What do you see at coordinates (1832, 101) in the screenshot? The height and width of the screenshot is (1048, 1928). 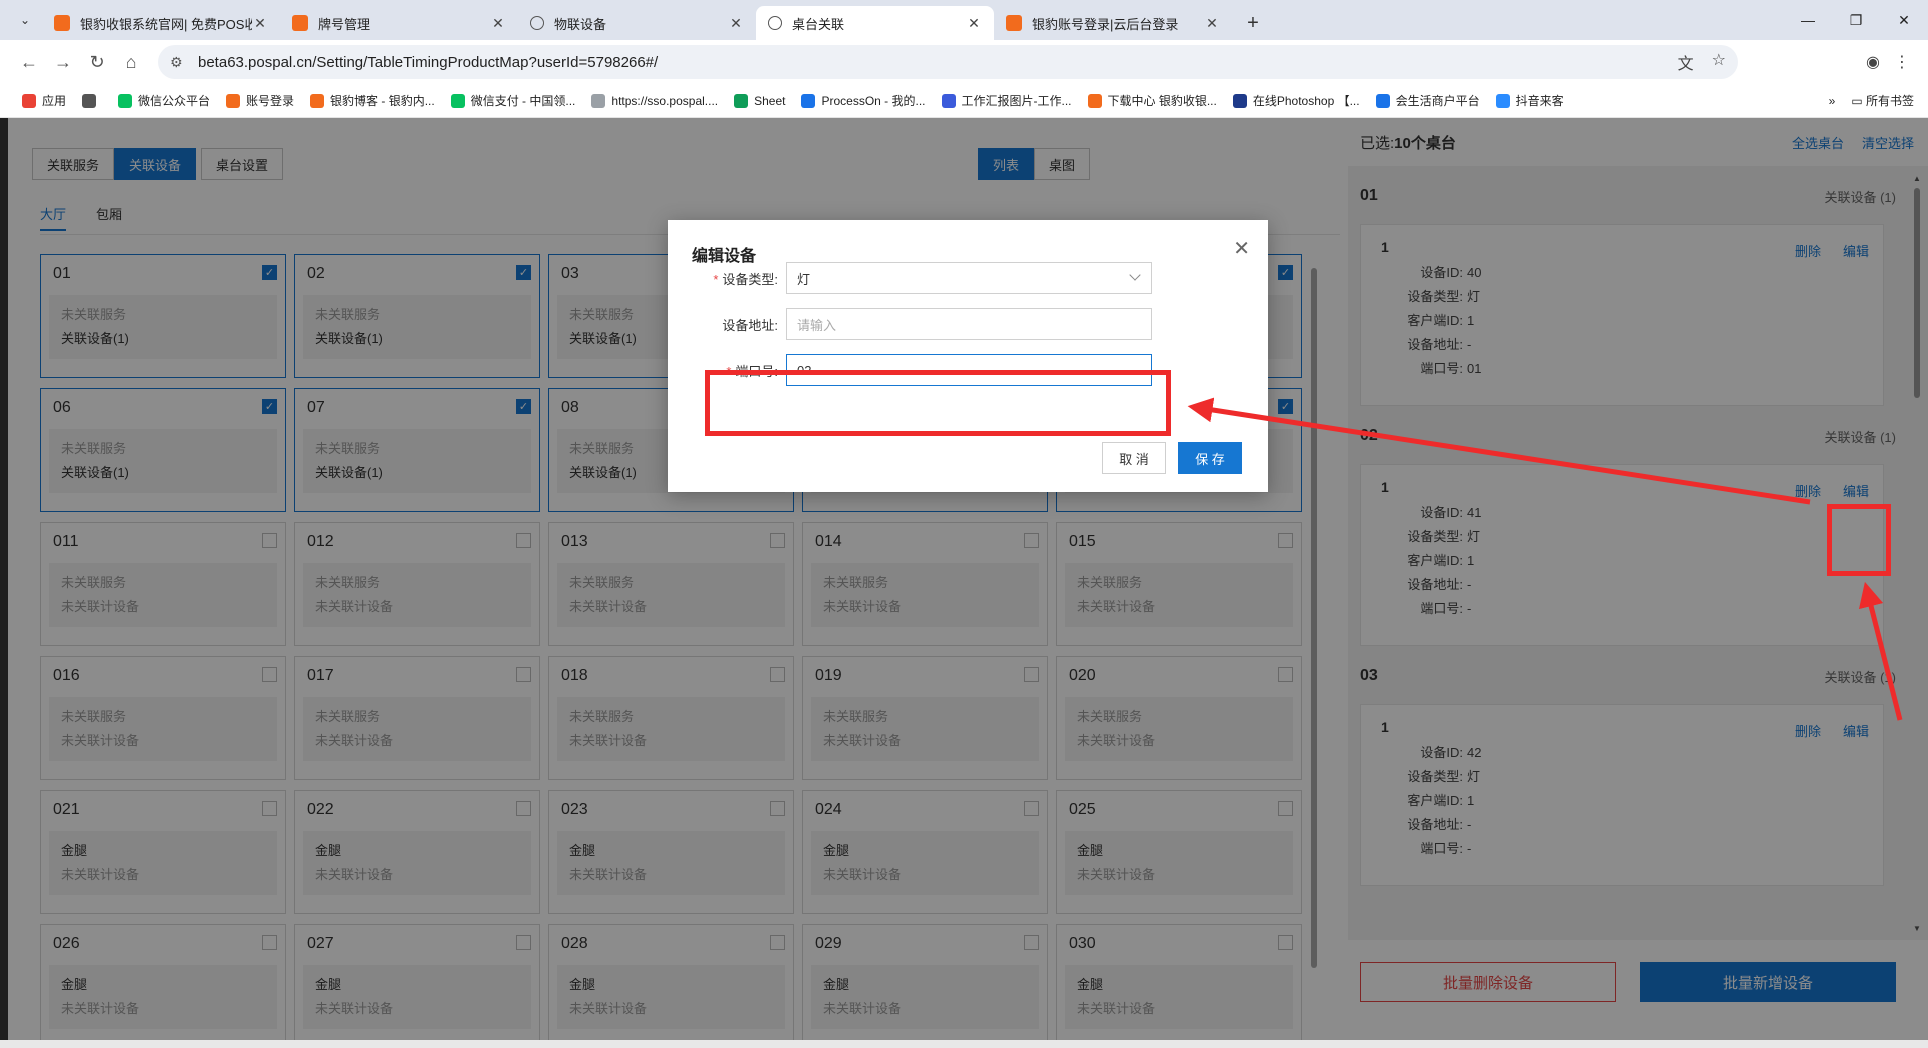 I see `bookmarks-more: »` at bounding box center [1832, 101].